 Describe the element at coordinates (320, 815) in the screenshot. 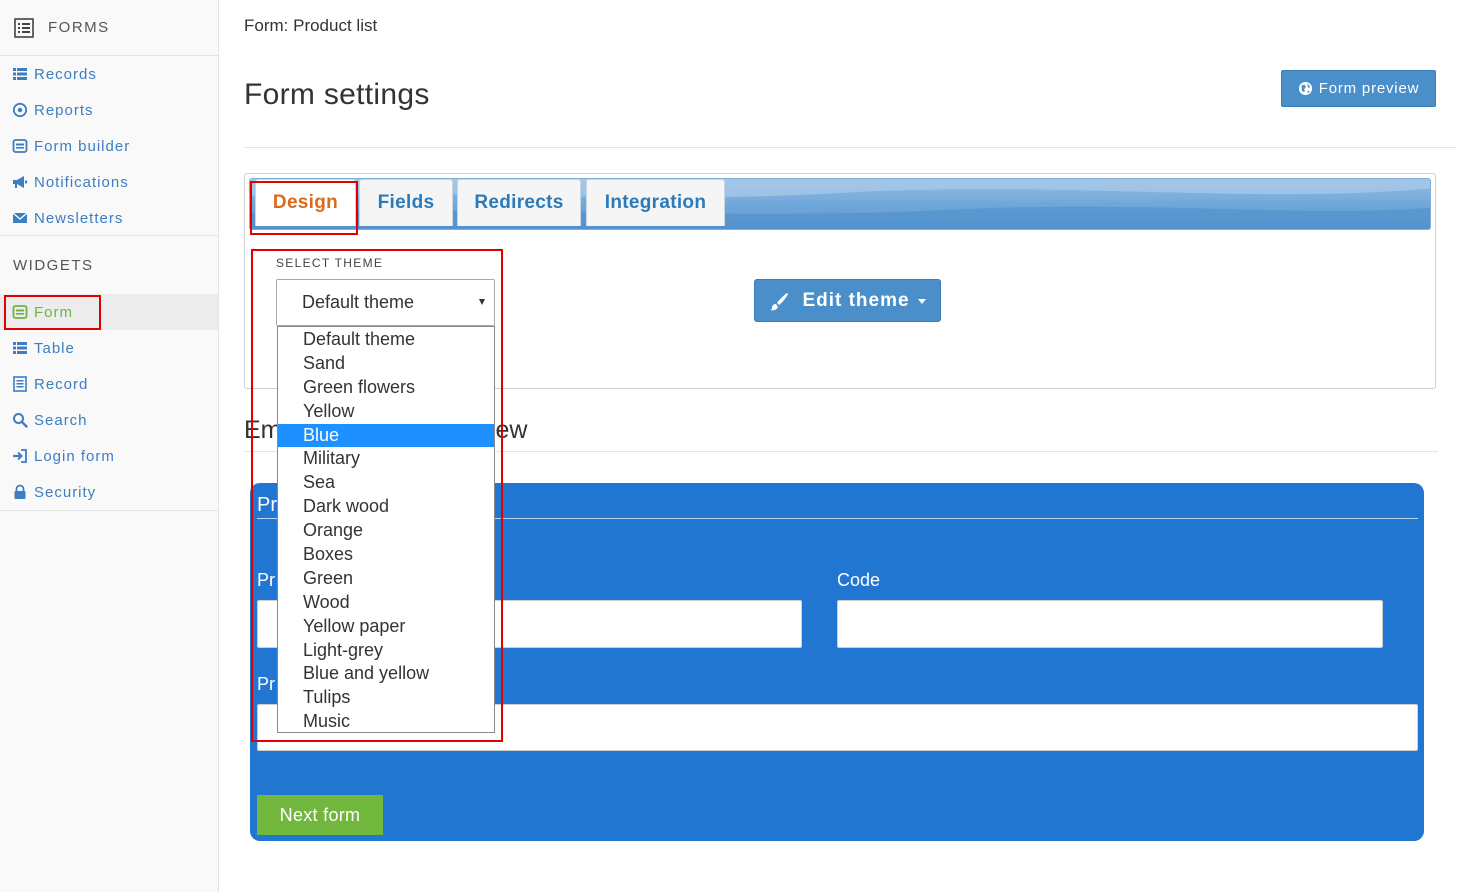

I see `next-form-button: Next form` at that location.